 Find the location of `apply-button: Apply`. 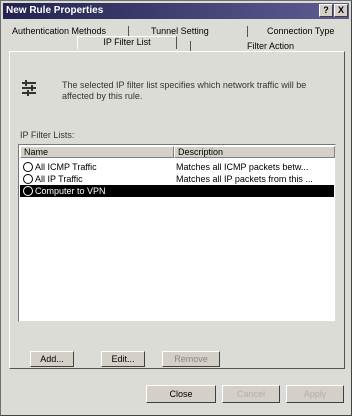

apply-button: Apply is located at coordinates (315, 394).